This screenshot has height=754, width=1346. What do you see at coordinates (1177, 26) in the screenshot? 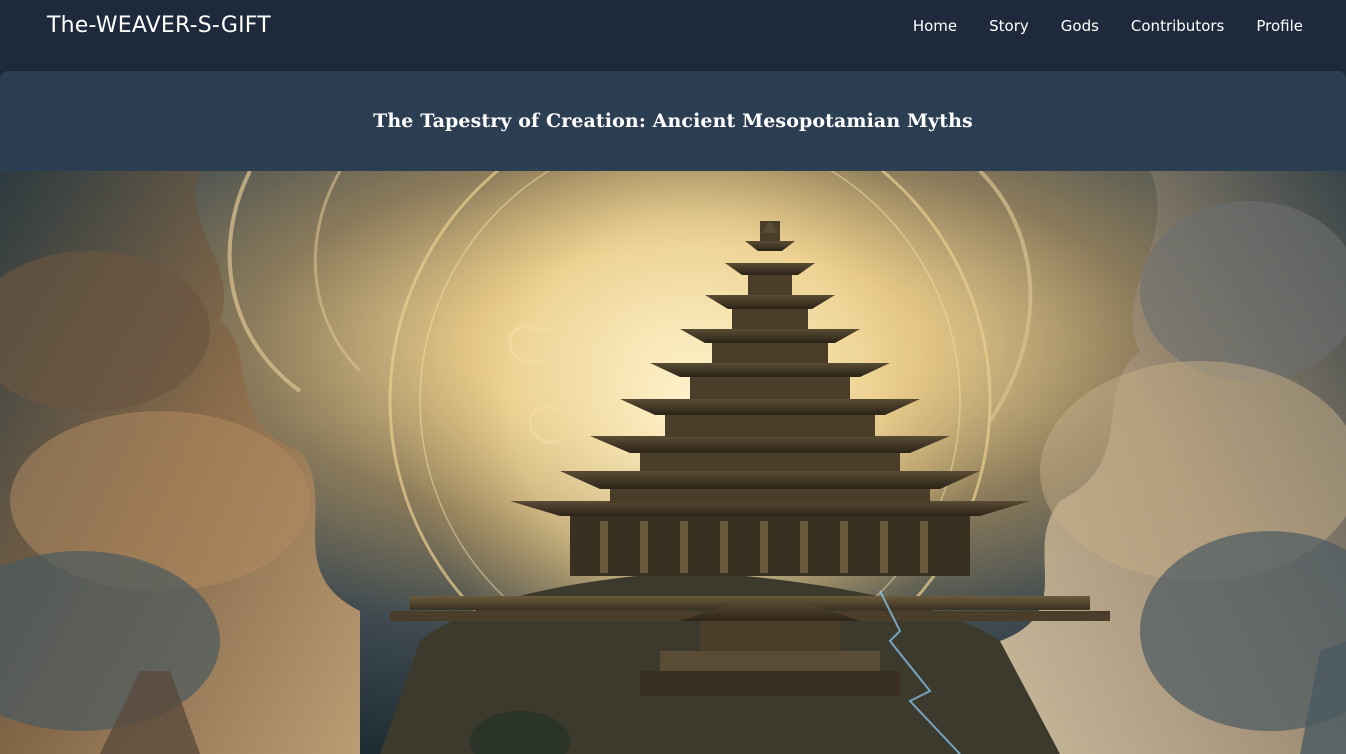
I see `nav-link-contributors: Contributors` at bounding box center [1177, 26].